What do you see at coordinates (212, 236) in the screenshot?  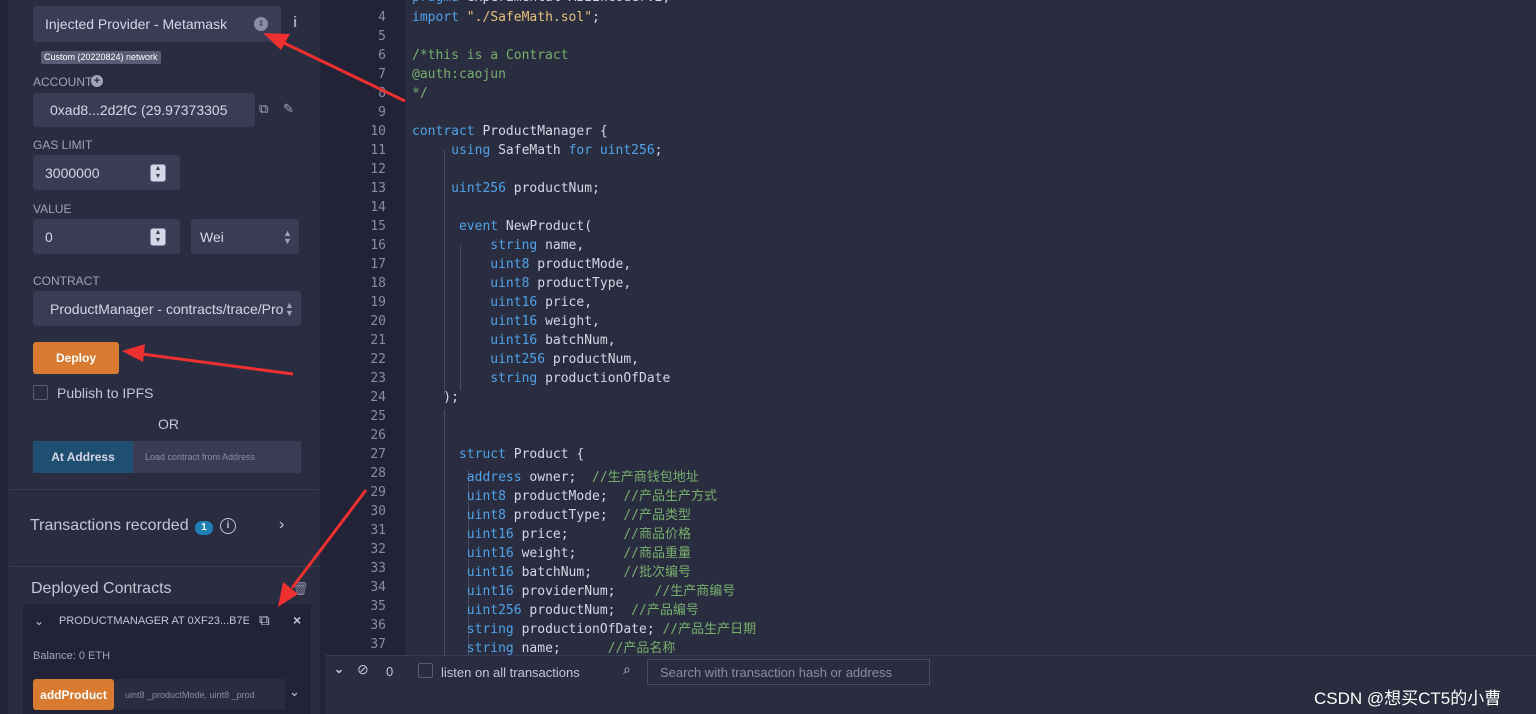 I see `unit-value: Wei` at bounding box center [212, 236].